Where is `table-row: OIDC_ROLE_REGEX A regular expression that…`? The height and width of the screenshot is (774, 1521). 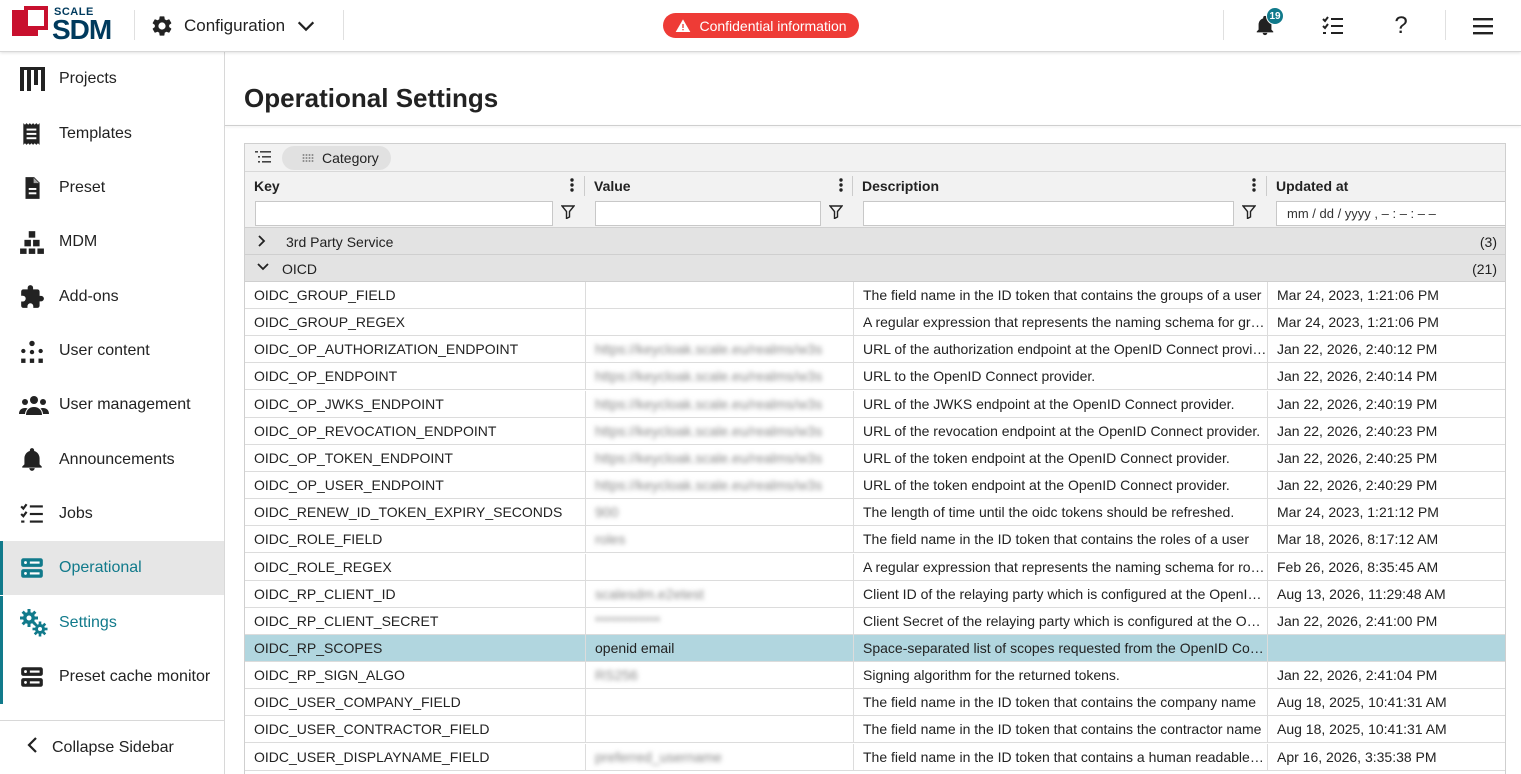
table-row: OIDC_ROLE_REGEX A regular expression that… is located at coordinates (875, 567).